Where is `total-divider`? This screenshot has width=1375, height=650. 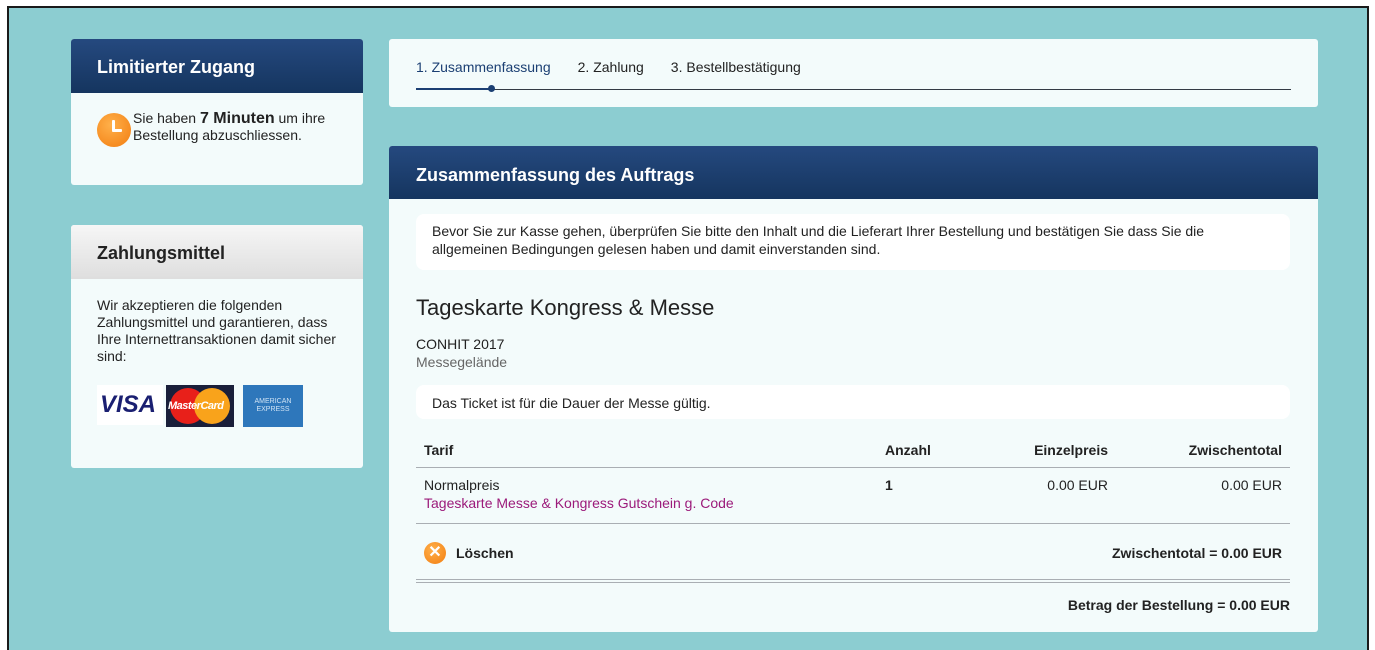
total-divider is located at coordinates (853, 581).